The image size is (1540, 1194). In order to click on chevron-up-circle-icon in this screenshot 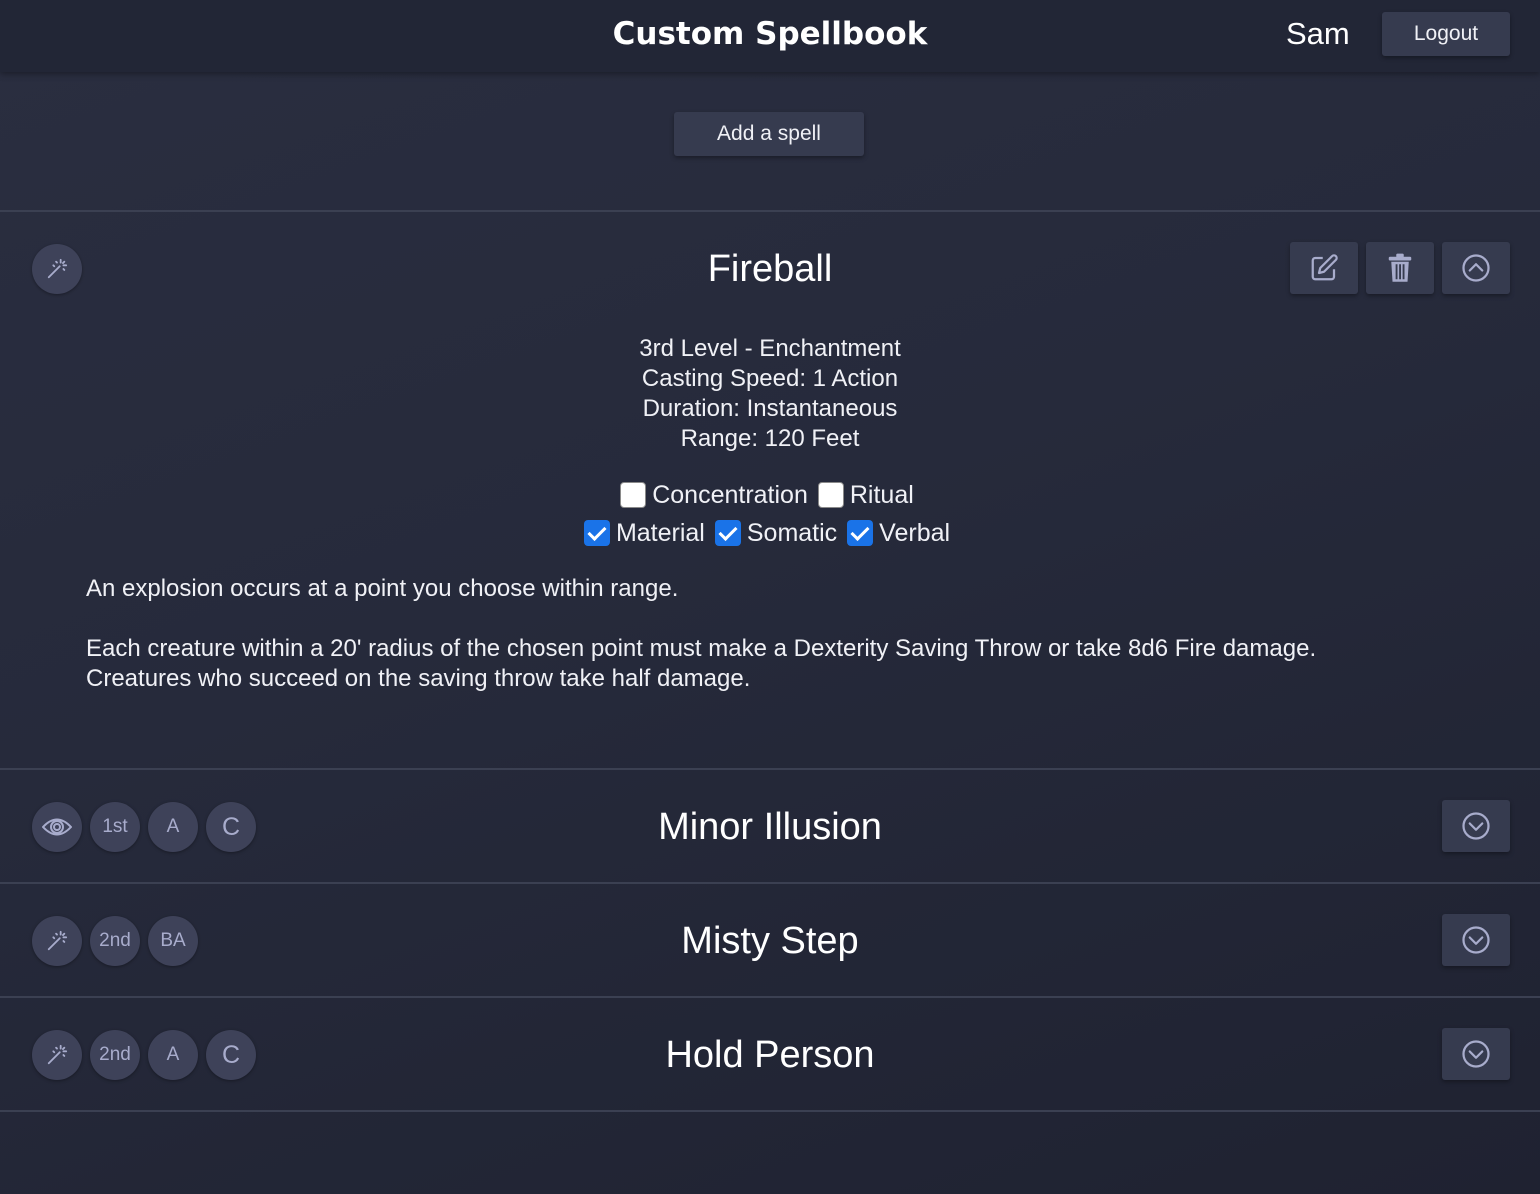, I will do `click(1476, 268)`.